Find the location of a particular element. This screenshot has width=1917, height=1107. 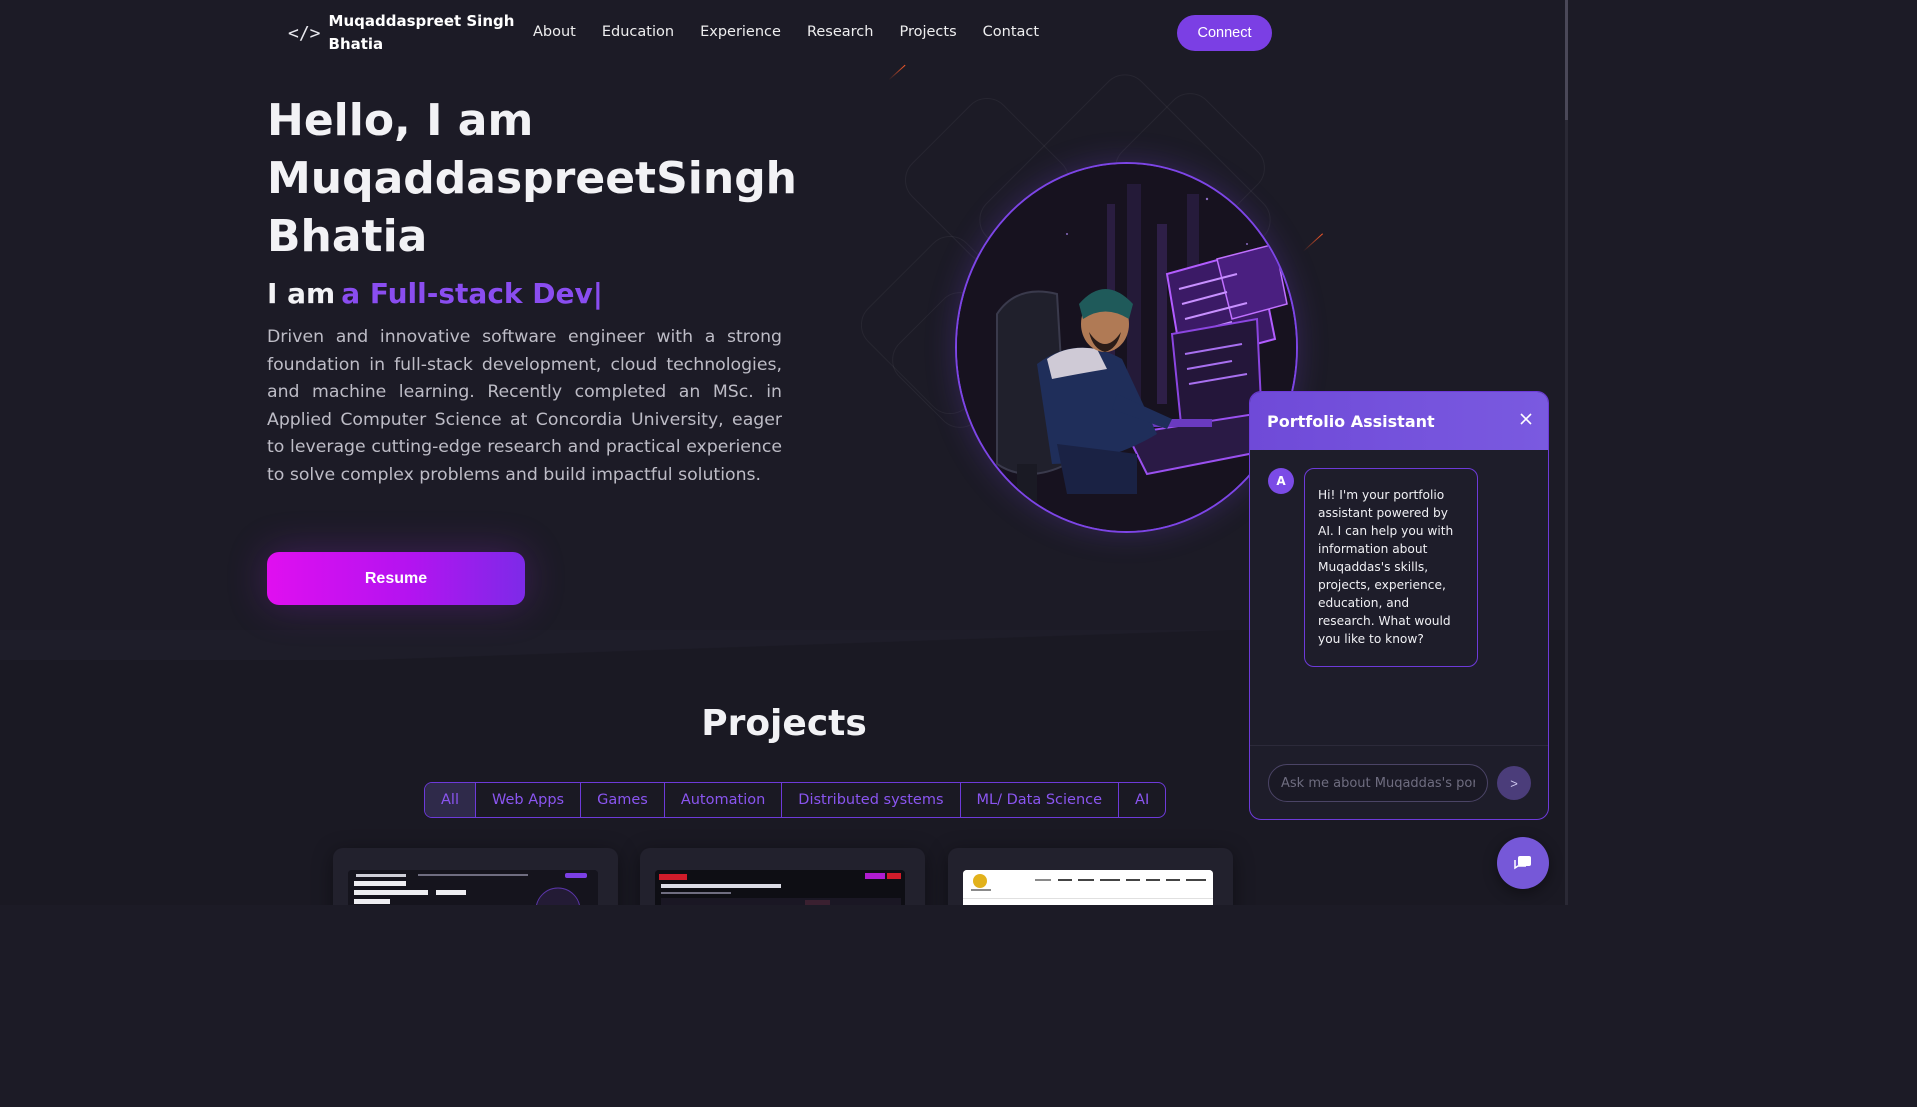

nav-link-contact: Contact is located at coordinates (1011, 32).